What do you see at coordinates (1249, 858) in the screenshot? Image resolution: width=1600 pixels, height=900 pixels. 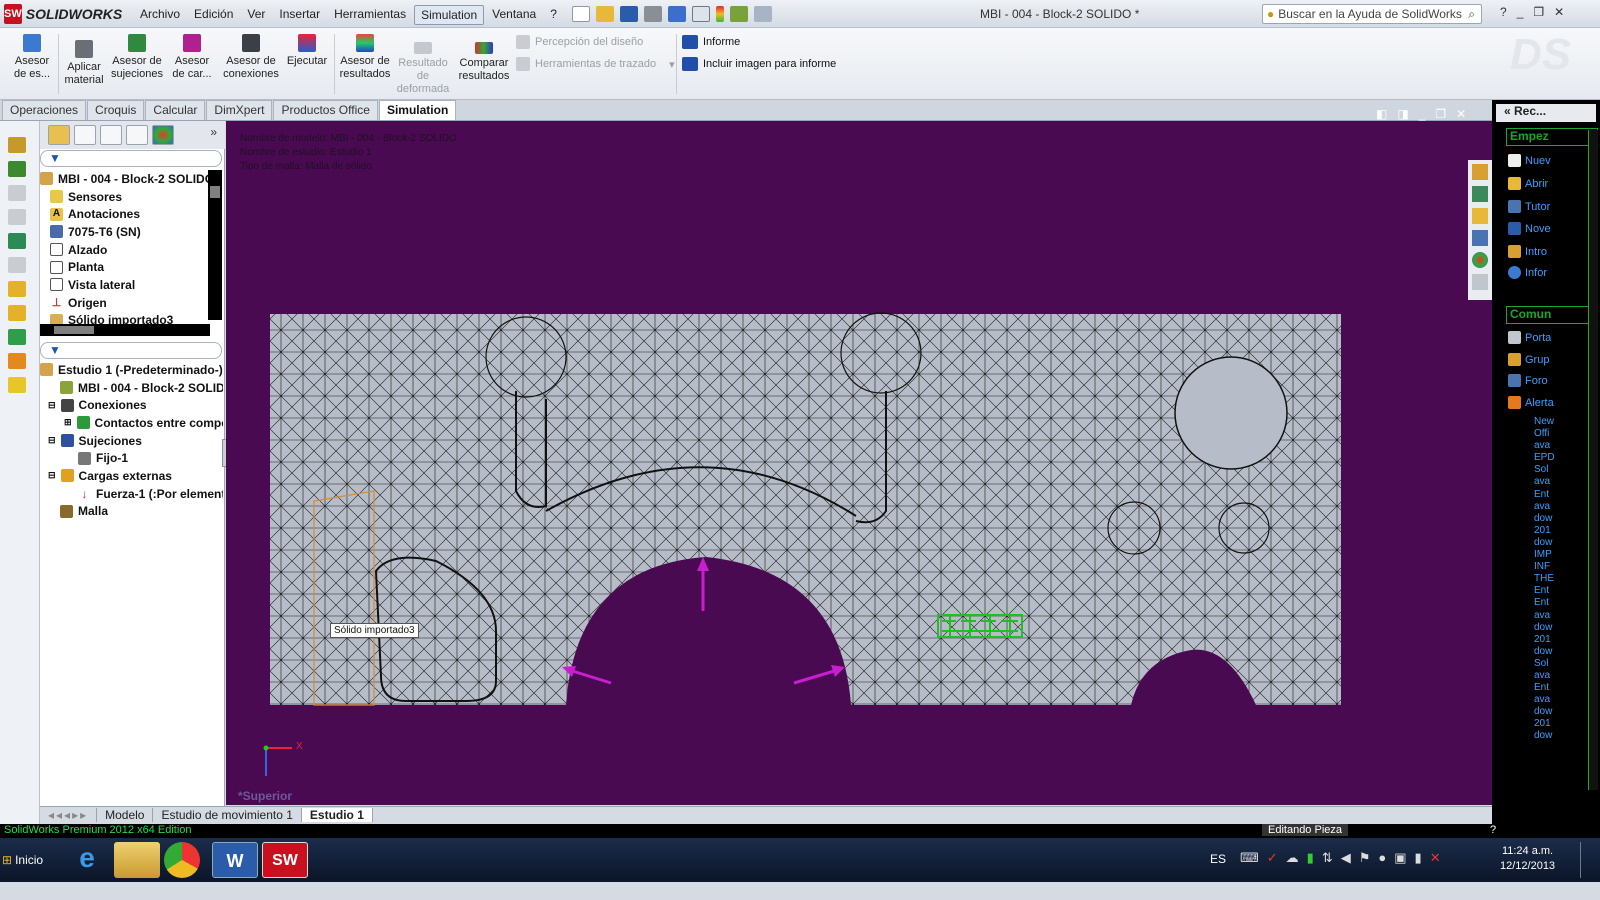 I see `keyboard-icon: ⌨` at bounding box center [1249, 858].